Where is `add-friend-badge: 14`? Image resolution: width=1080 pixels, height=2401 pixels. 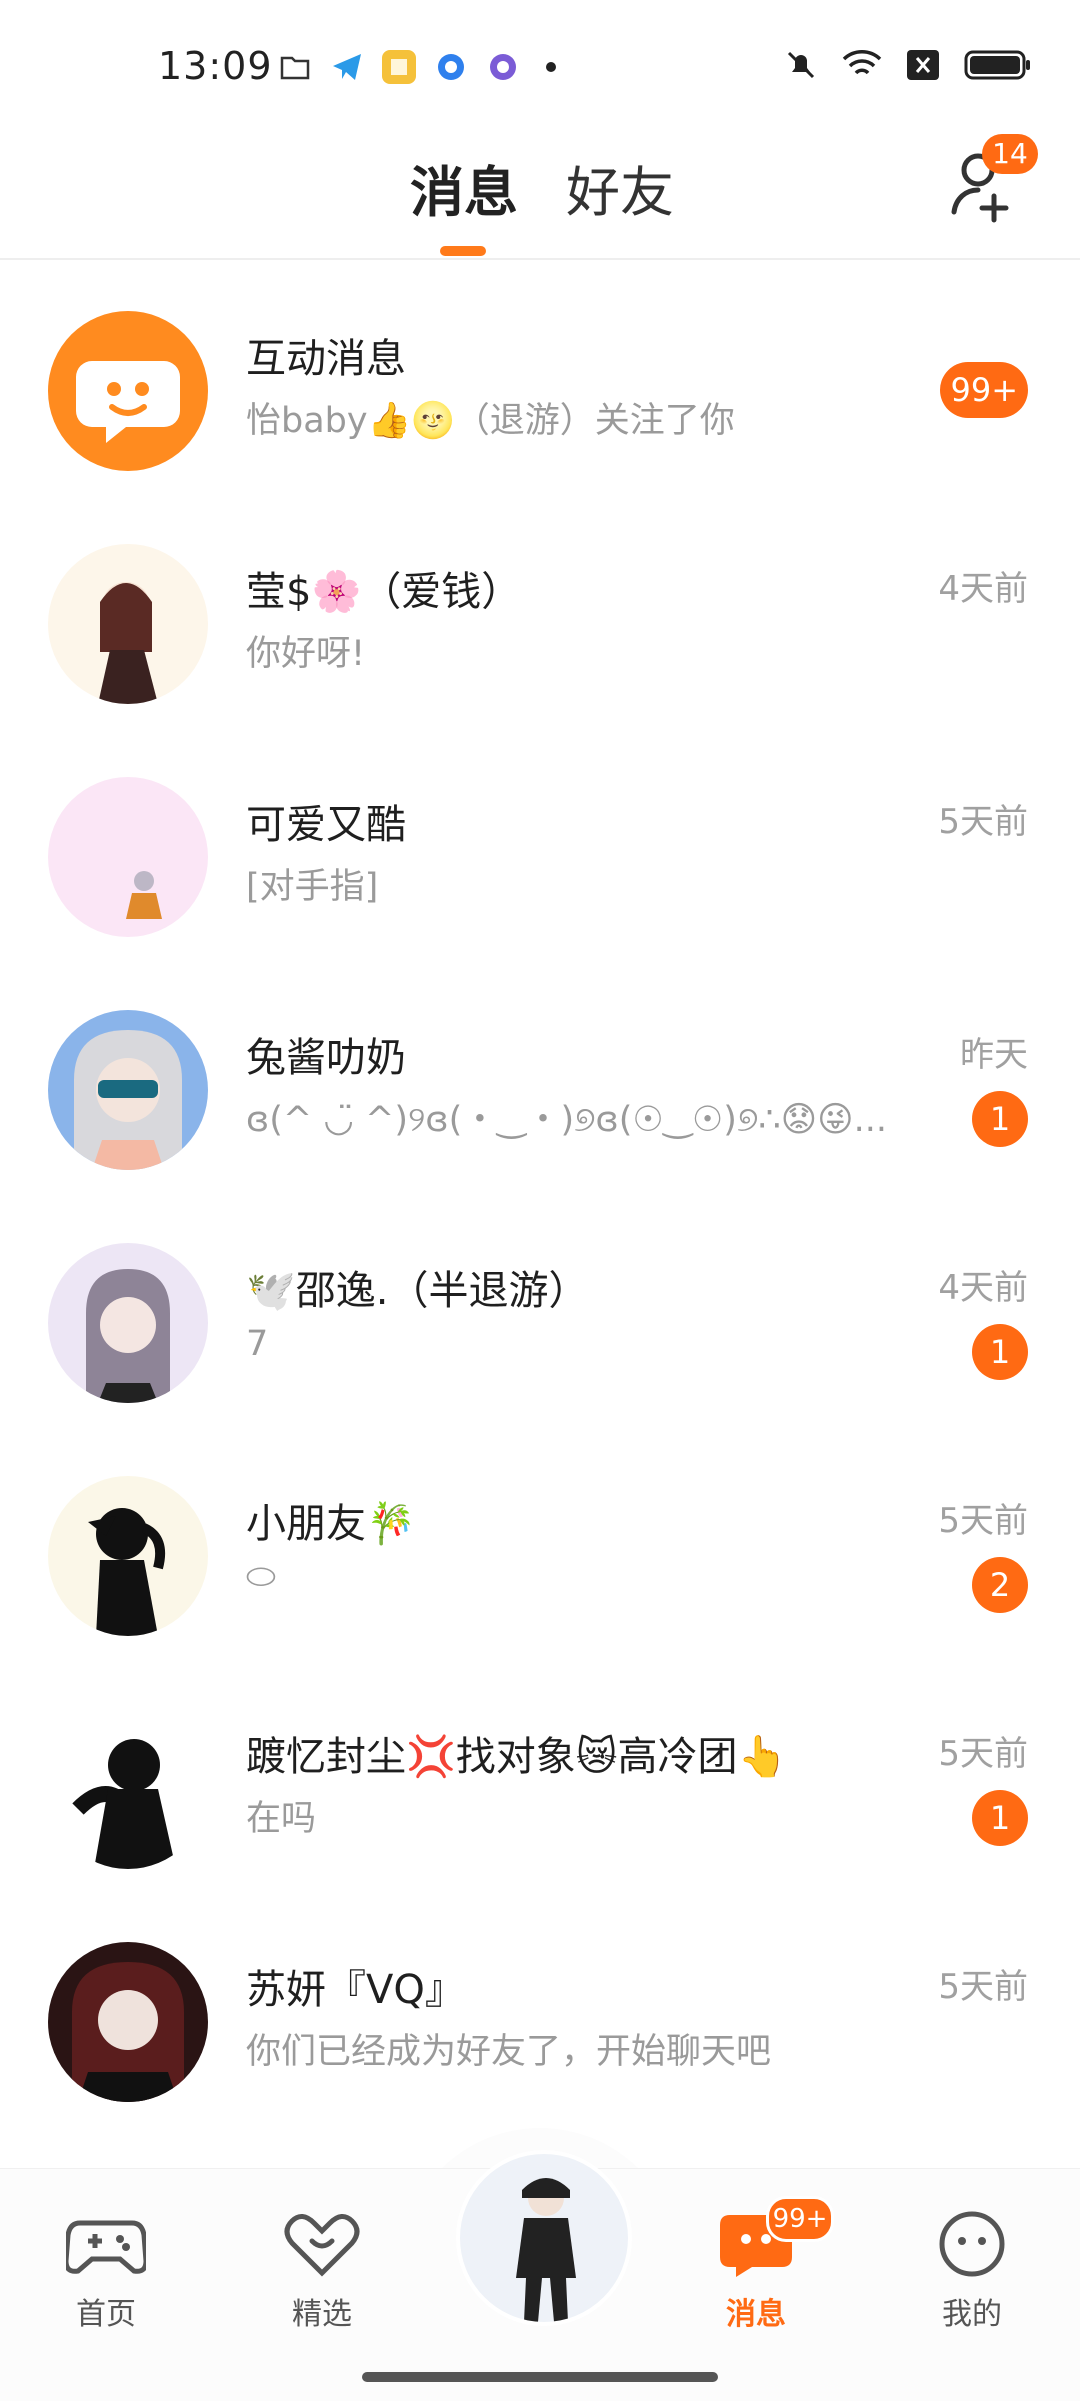
add-friend-badge: 14 is located at coordinates (1010, 154).